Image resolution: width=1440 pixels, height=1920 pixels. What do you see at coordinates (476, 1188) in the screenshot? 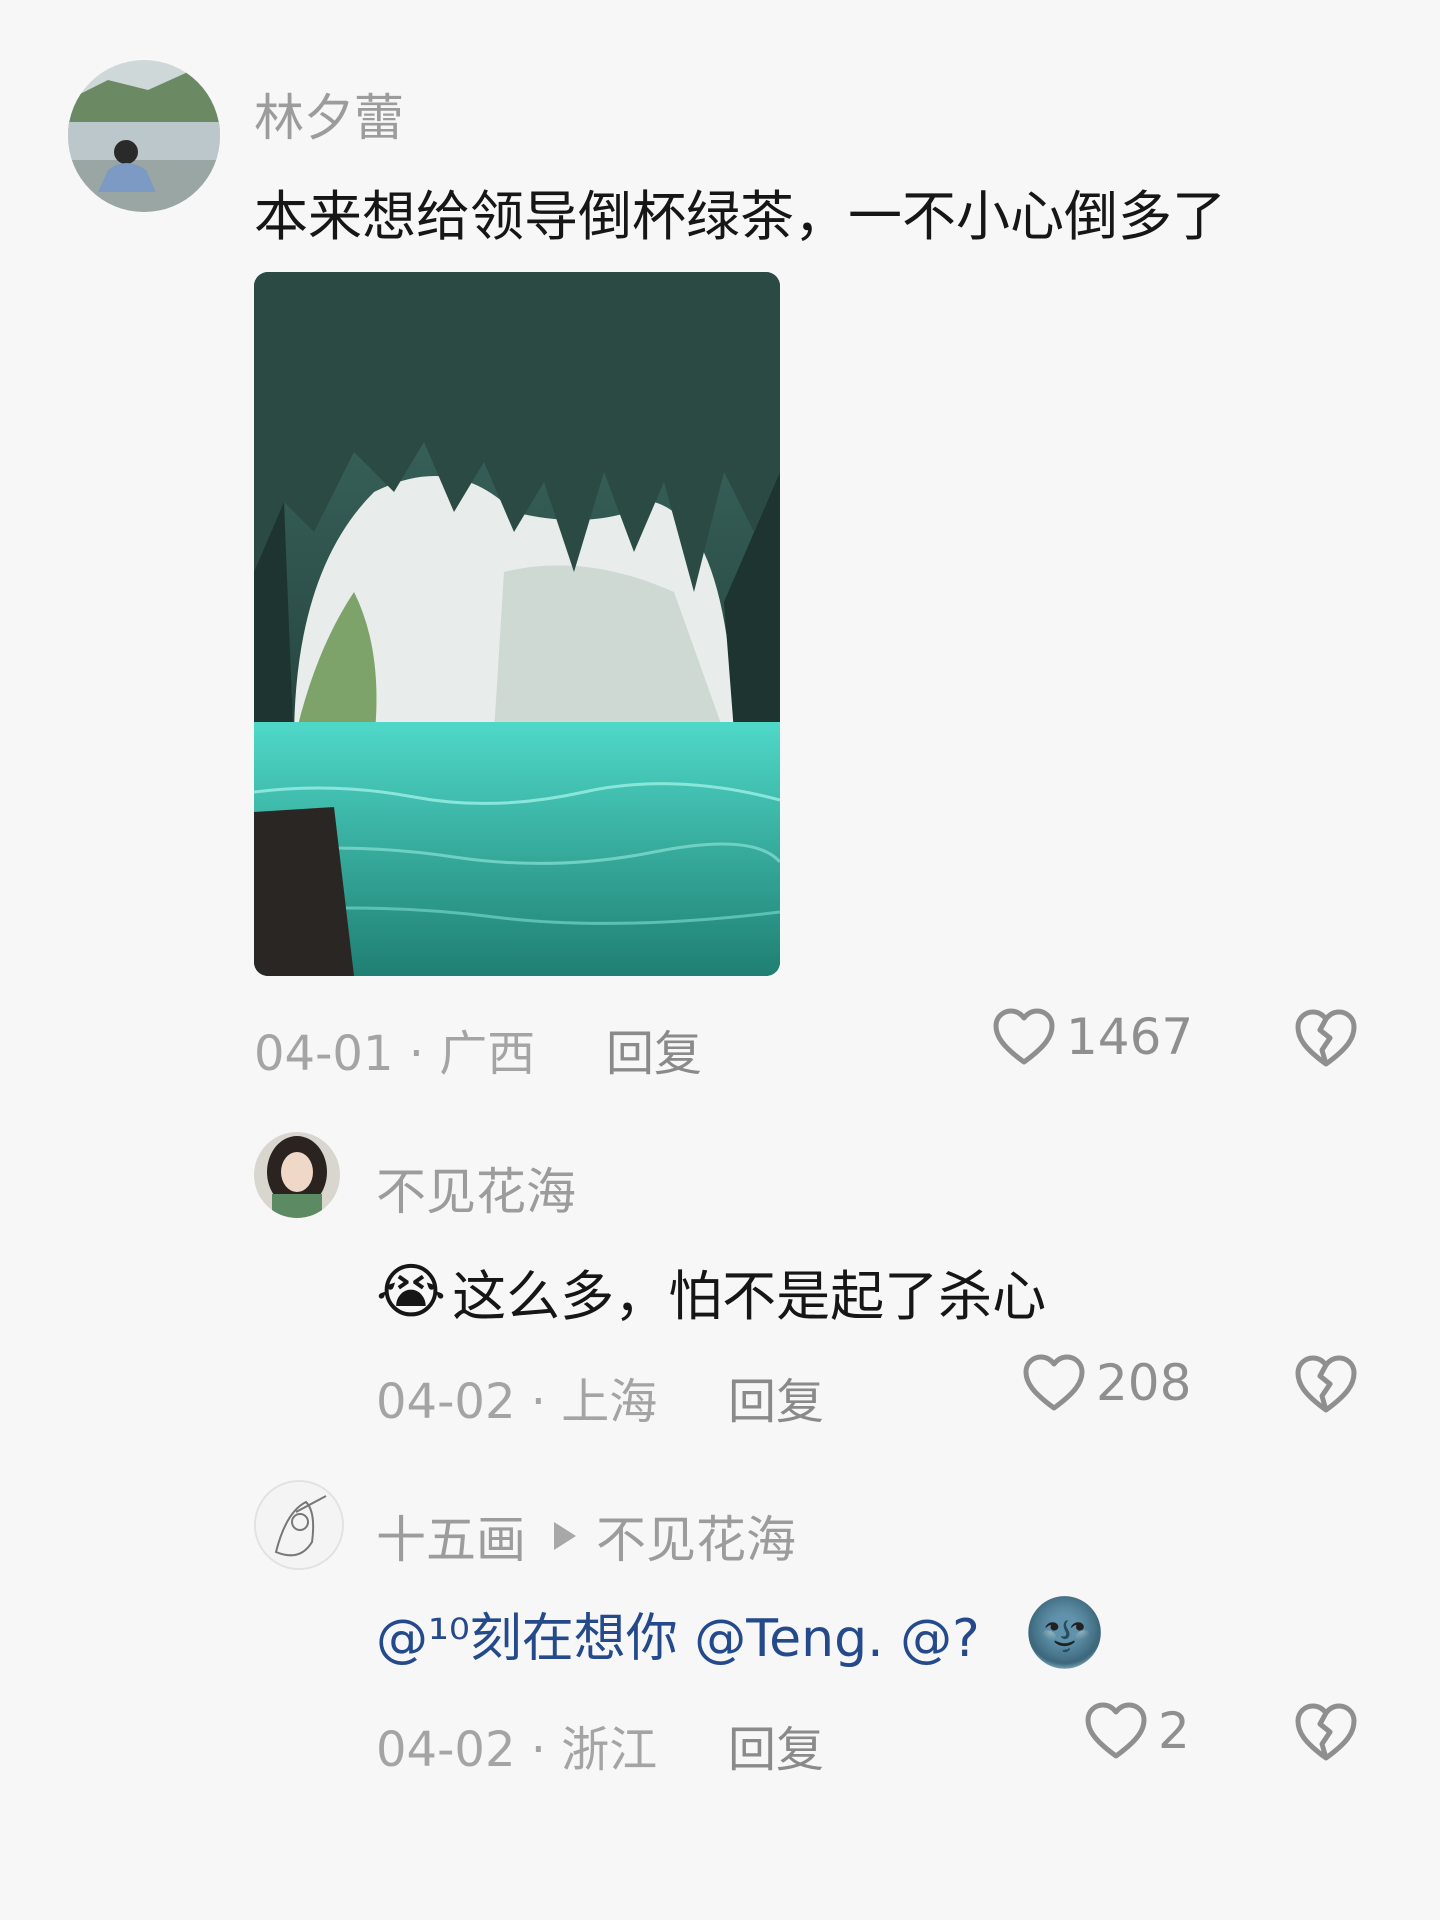
I see `username: 不见花海` at bounding box center [476, 1188].